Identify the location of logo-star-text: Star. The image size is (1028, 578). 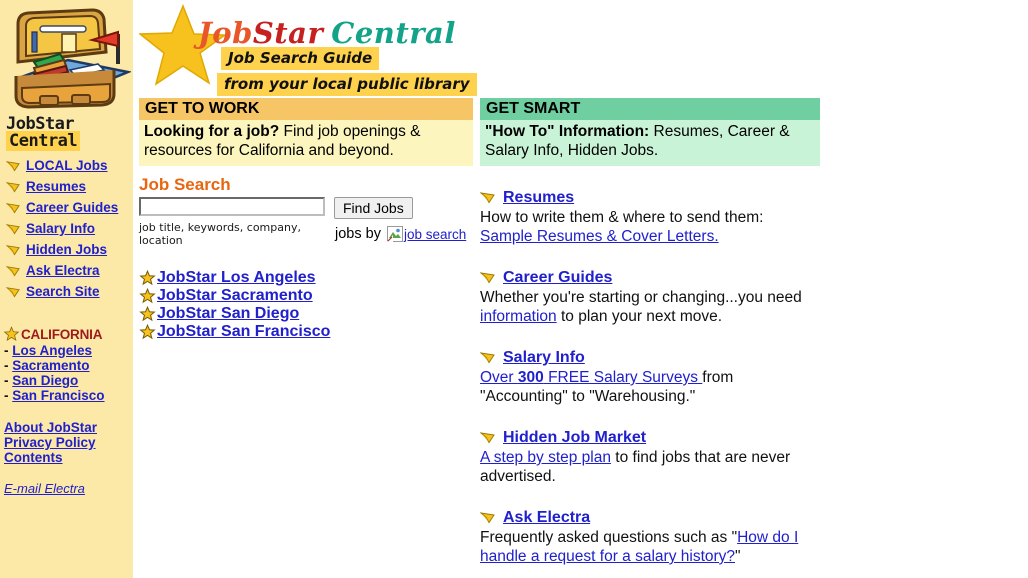
(288, 33).